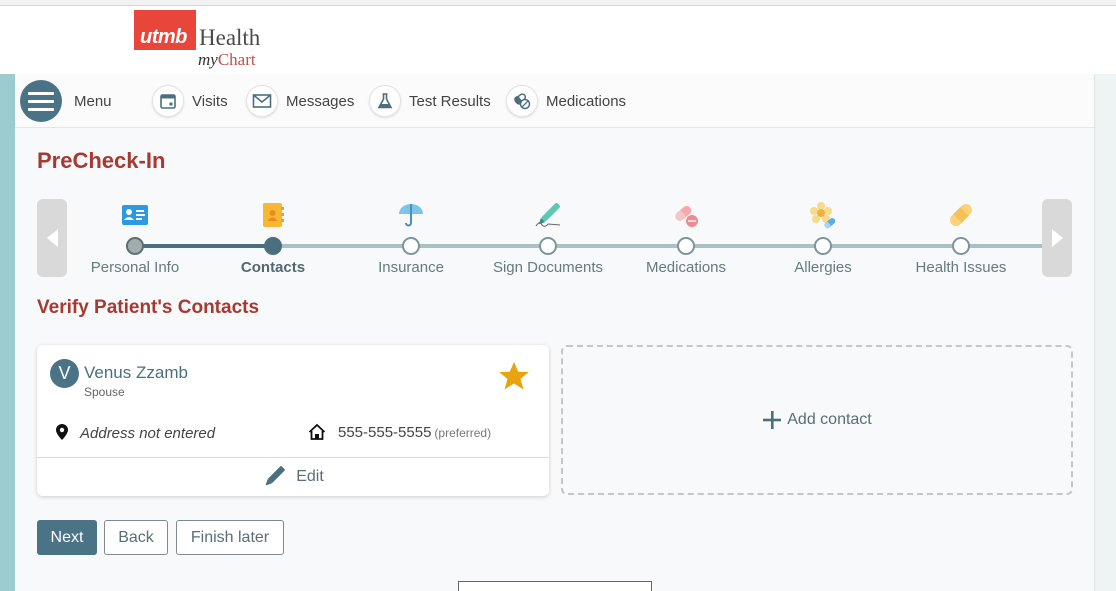 The width and height of the screenshot is (1116, 591). Describe the element at coordinates (522, 101) in the screenshot. I see `pills-icon` at that location.